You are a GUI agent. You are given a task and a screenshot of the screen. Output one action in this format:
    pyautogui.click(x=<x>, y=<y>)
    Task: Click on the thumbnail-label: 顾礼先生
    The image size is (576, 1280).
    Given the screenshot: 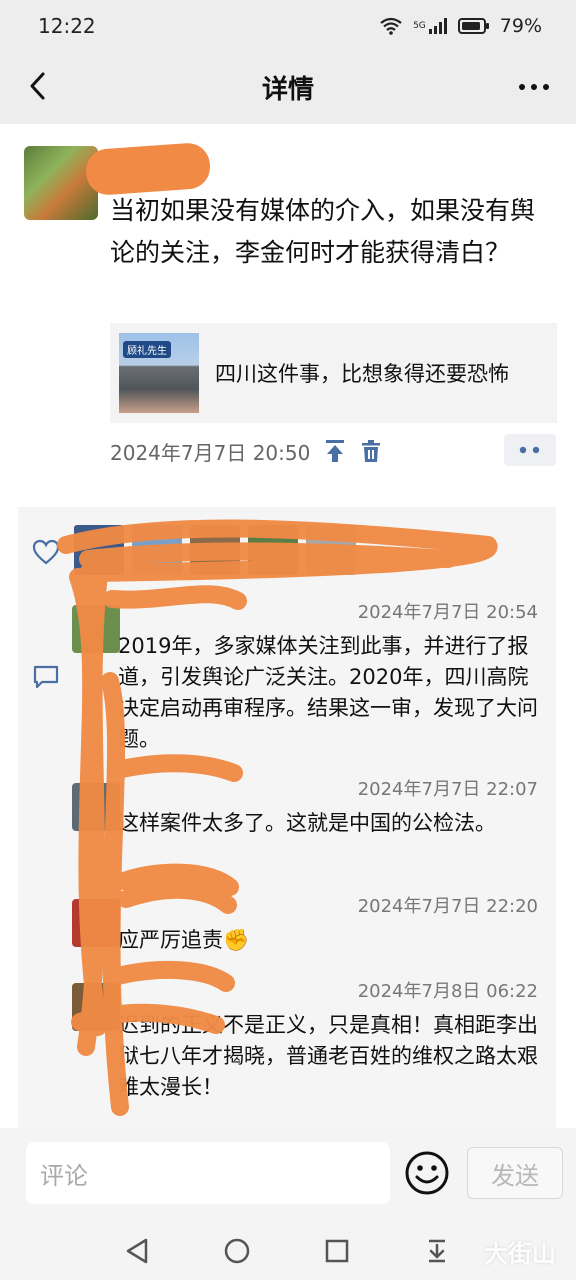 What is the action you would take?
    pyautogui.click(x=147, y=349)
    